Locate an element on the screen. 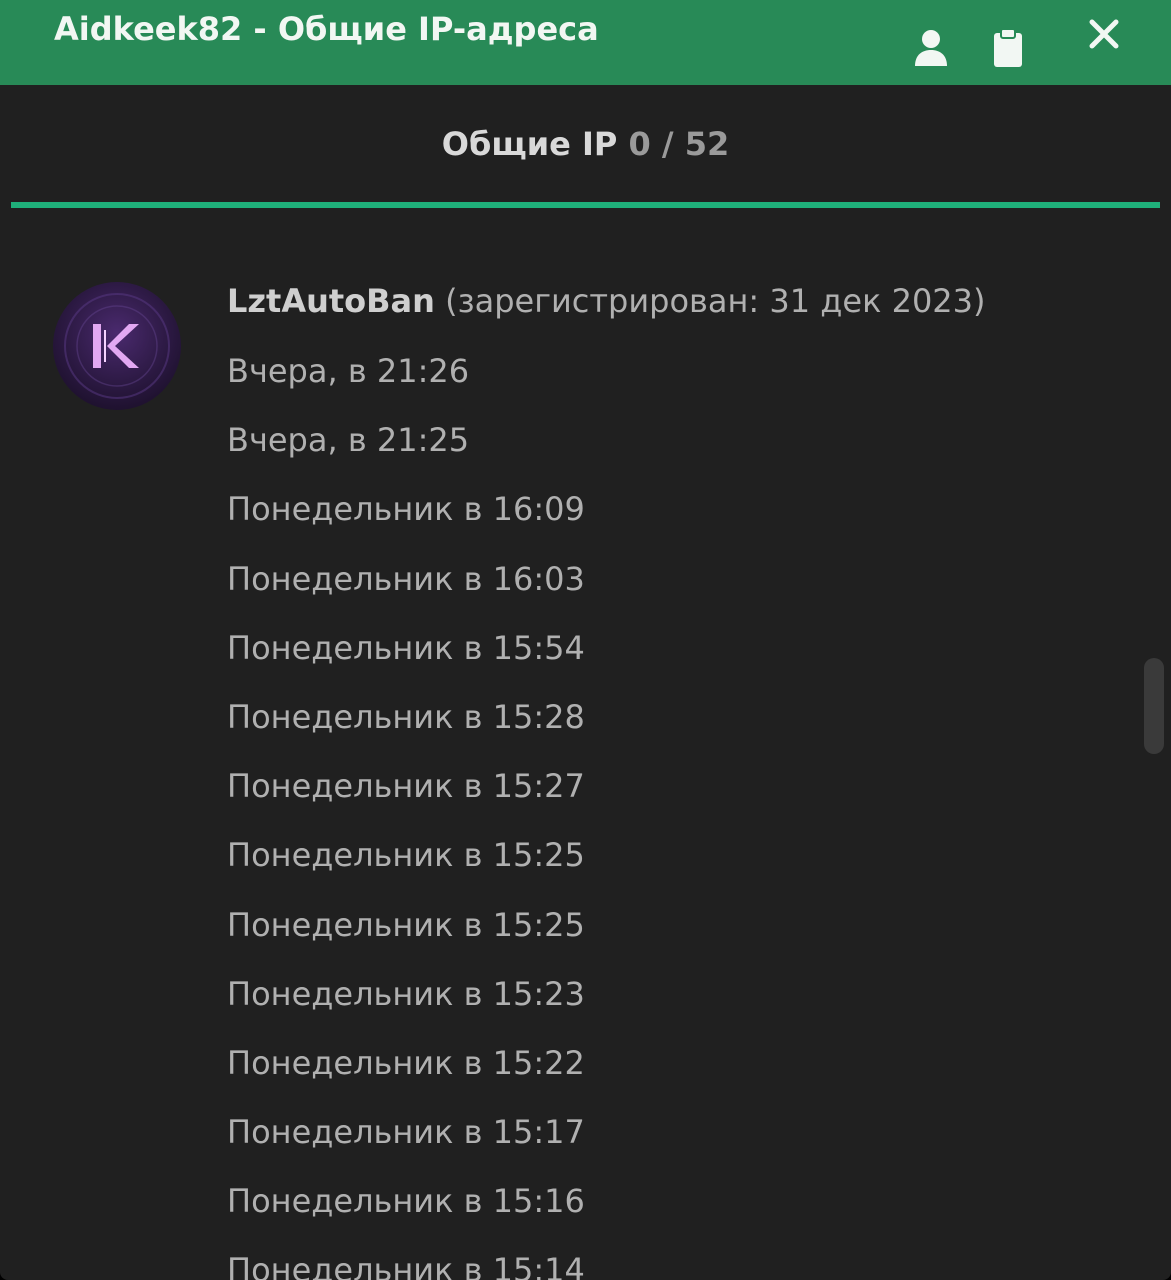 This screenshot has height=1280, width=1171. registration-date: (зарегистрирован: 31 дек 2023) is located at coordinates (715, 301).